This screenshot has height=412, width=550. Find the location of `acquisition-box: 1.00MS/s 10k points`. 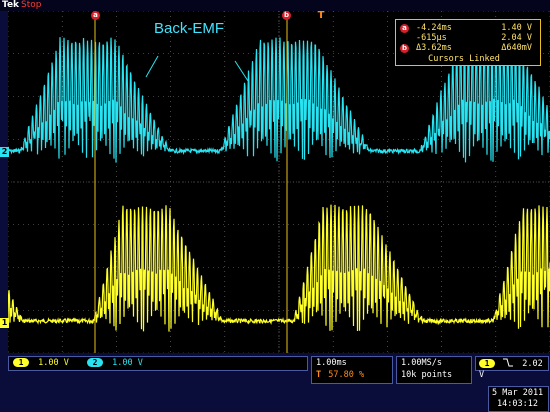

acquisition-box: 1.00MS/s 10k points is located at coordinates (434, 370).